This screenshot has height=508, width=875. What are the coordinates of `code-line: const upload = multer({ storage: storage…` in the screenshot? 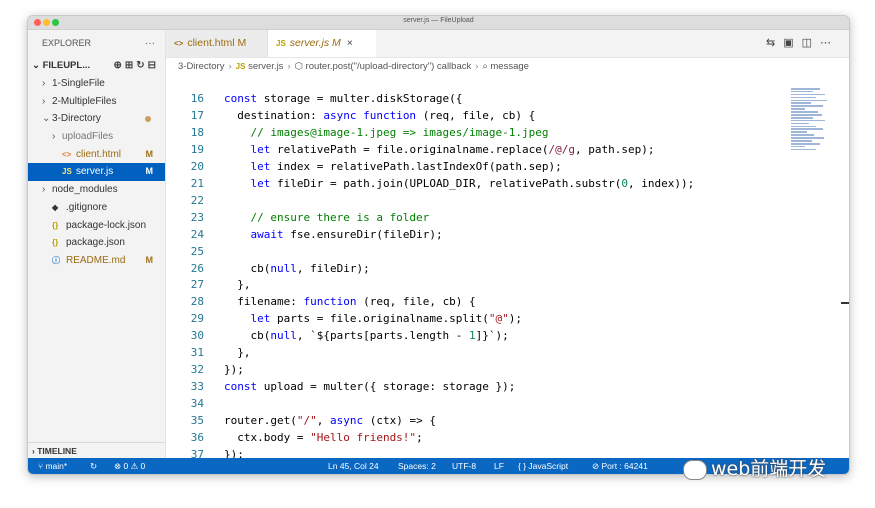 It's located at (369, 386).